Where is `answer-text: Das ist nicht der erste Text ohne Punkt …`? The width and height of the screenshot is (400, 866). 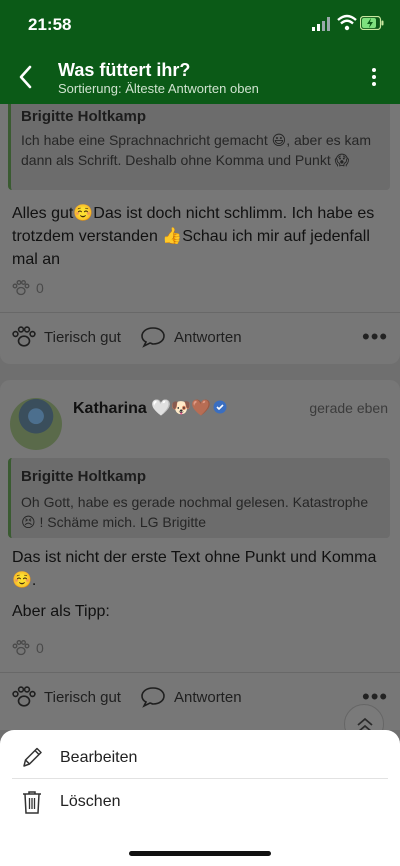
answer-text: Das ist nicht der erste Text ohne Punkt … is located at coordinates (194, 569).